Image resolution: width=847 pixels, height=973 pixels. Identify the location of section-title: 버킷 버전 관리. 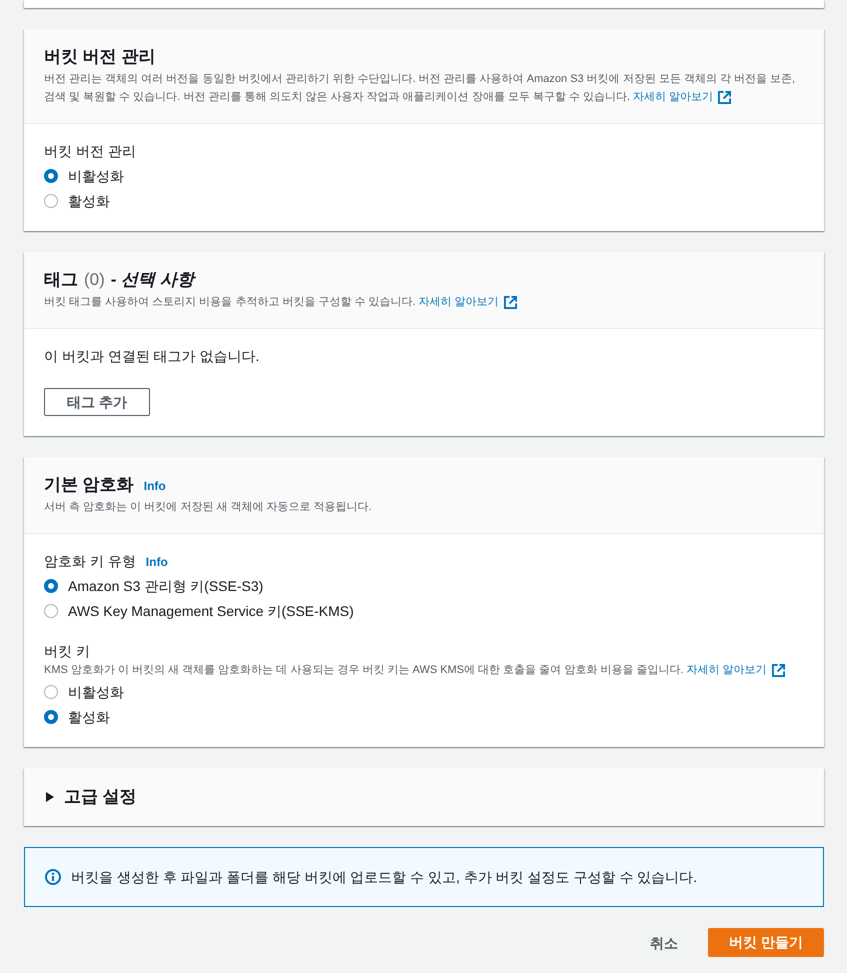
(100, 57).